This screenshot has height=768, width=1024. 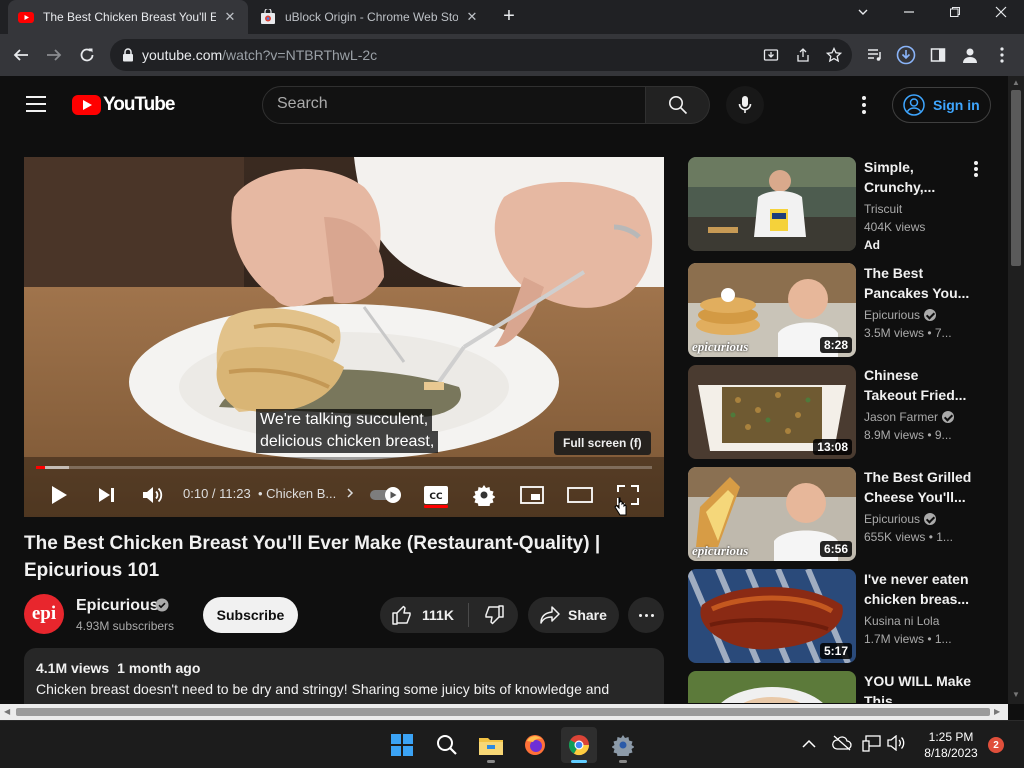 I want to click on item-menu-icon, so click(x=976, y=169).